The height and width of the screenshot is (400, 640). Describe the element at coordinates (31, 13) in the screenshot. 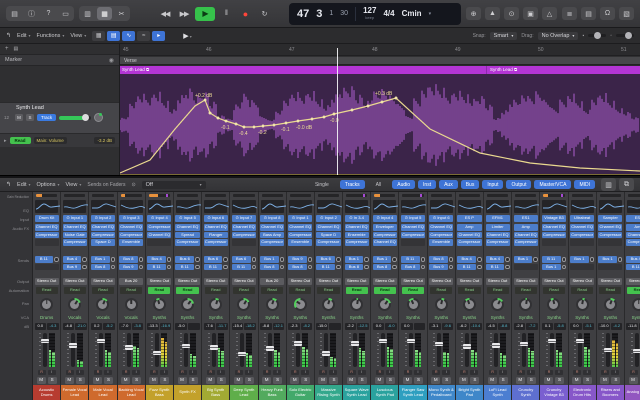

I see `inspector-icon: ⓘ` at that location.